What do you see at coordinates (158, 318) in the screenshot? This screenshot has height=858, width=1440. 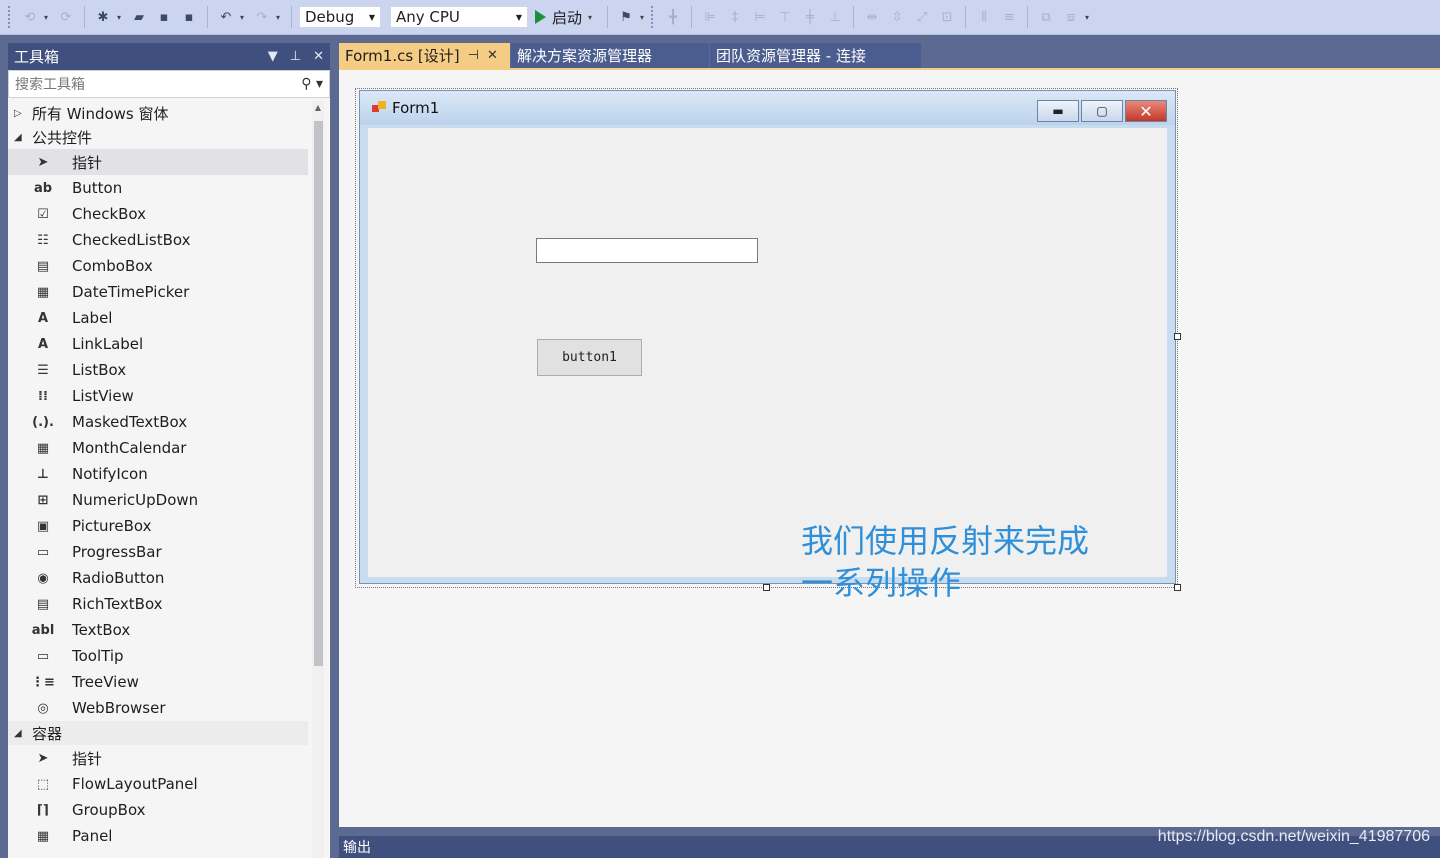 I see `toolbox-item-label: A Label` at bounding box center [158, 318].